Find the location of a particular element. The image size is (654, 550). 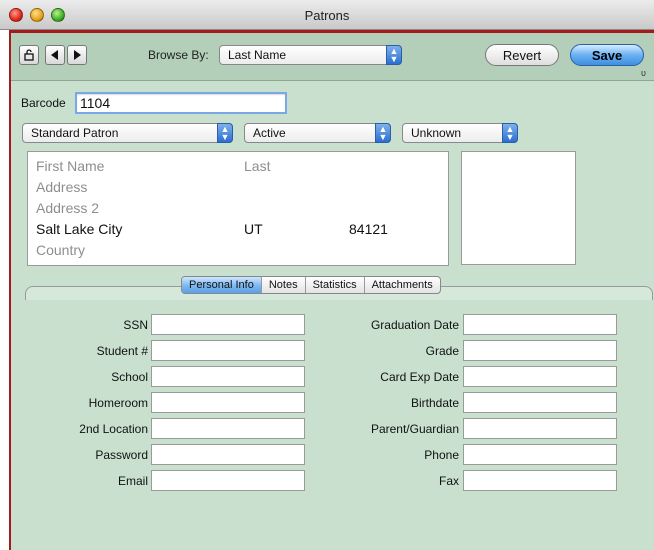

previous-record-button is located at coordinates (55, 55).